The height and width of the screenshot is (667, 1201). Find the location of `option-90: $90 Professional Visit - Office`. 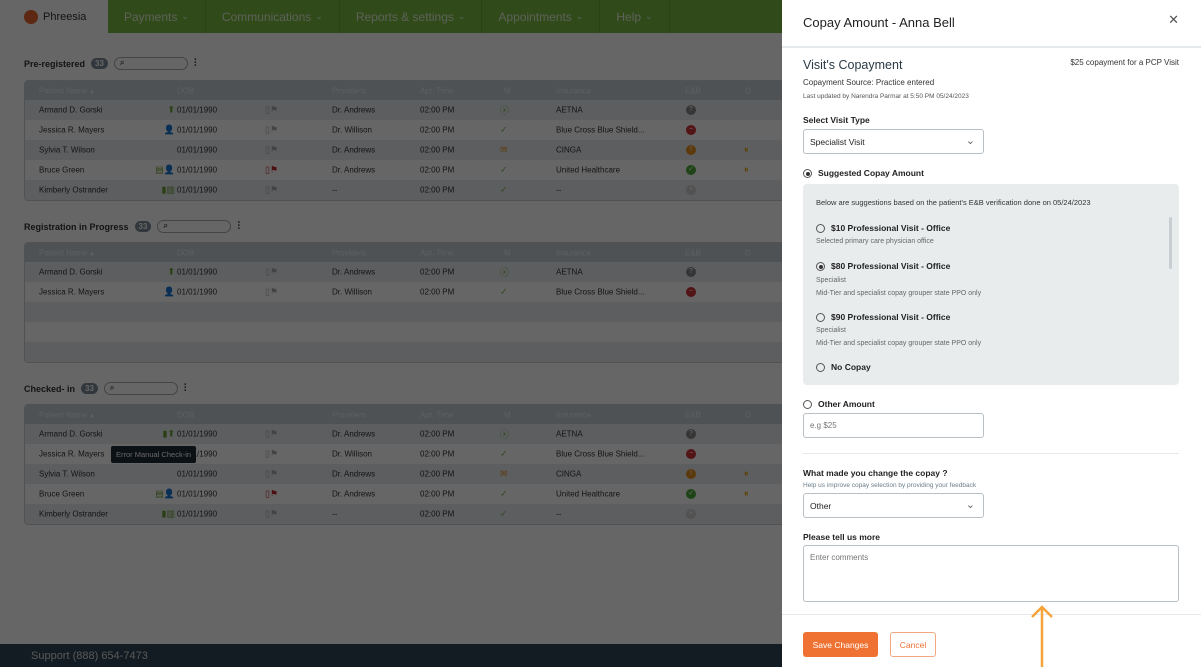

option-90: $90 Professional Visit - Office is located at coordinates (883, 317).